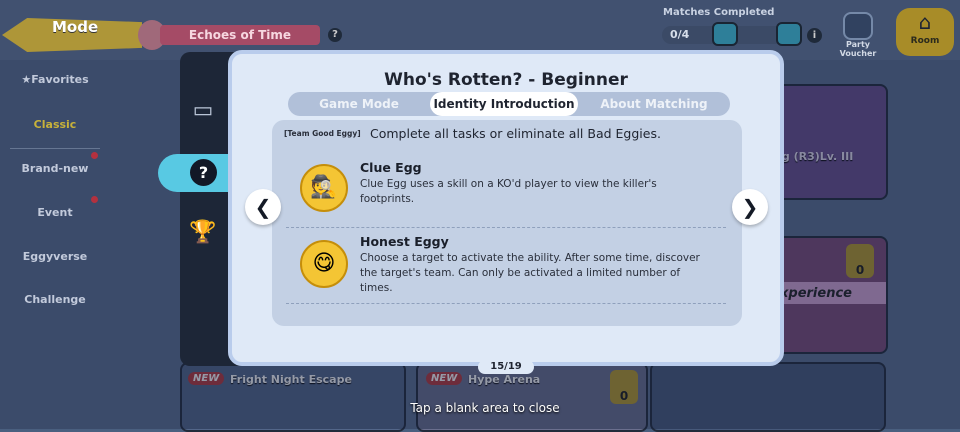  I want to click on question-icon: ?, so click(203, 172).